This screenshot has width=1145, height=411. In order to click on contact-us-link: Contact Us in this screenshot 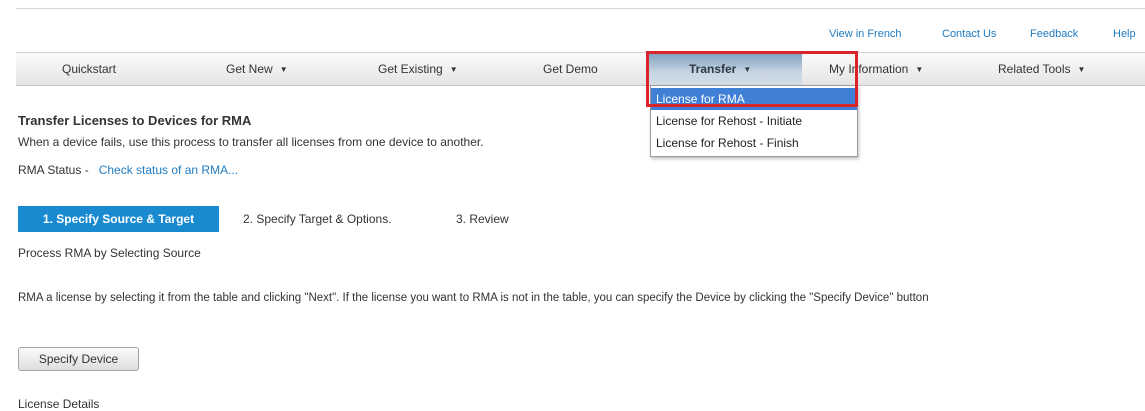, I will do `click(969, 34)`.